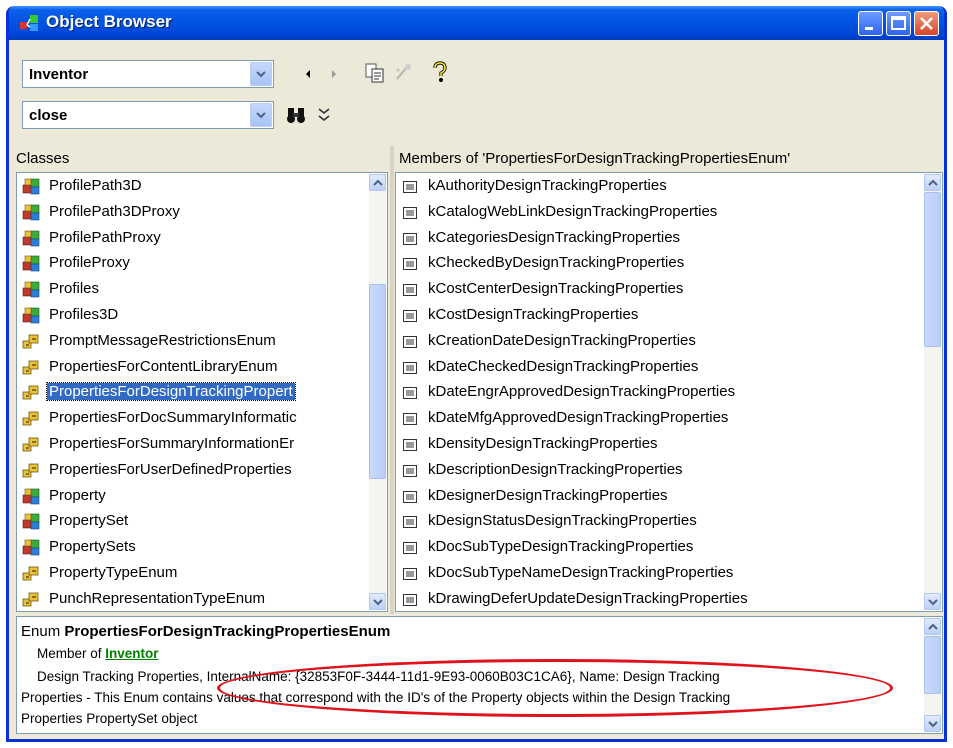 This screenshot has height=748, width=953. I want to click on class-list-item: ProfileProxy, so click(193, 263).